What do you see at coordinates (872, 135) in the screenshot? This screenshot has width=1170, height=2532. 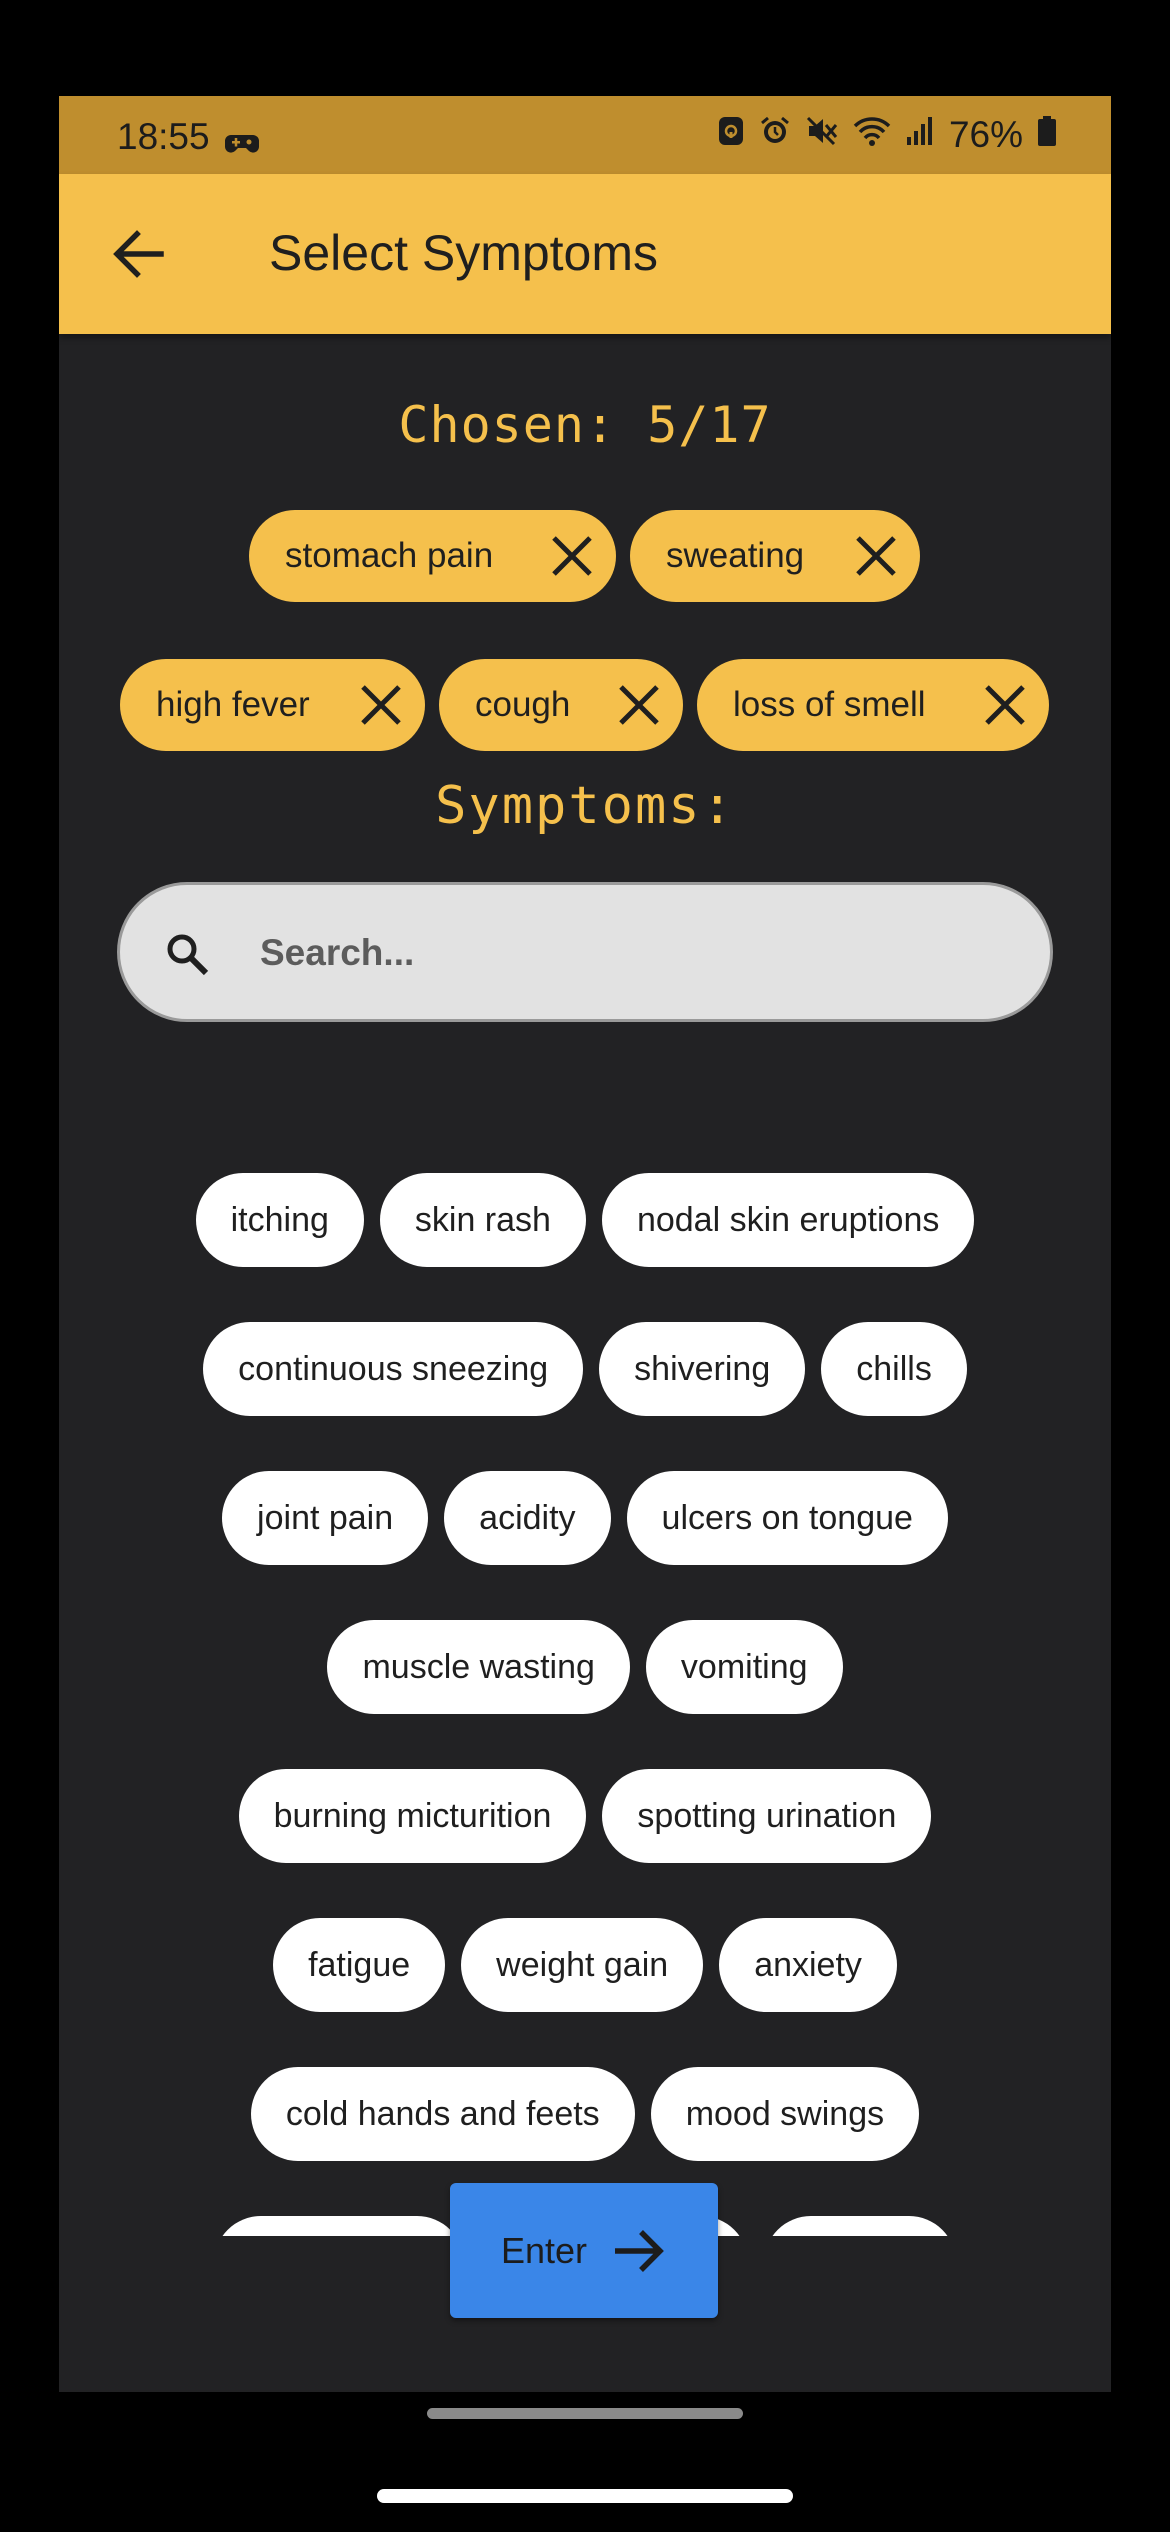 I see `wifi-icon` at bounding box center [872, 135].